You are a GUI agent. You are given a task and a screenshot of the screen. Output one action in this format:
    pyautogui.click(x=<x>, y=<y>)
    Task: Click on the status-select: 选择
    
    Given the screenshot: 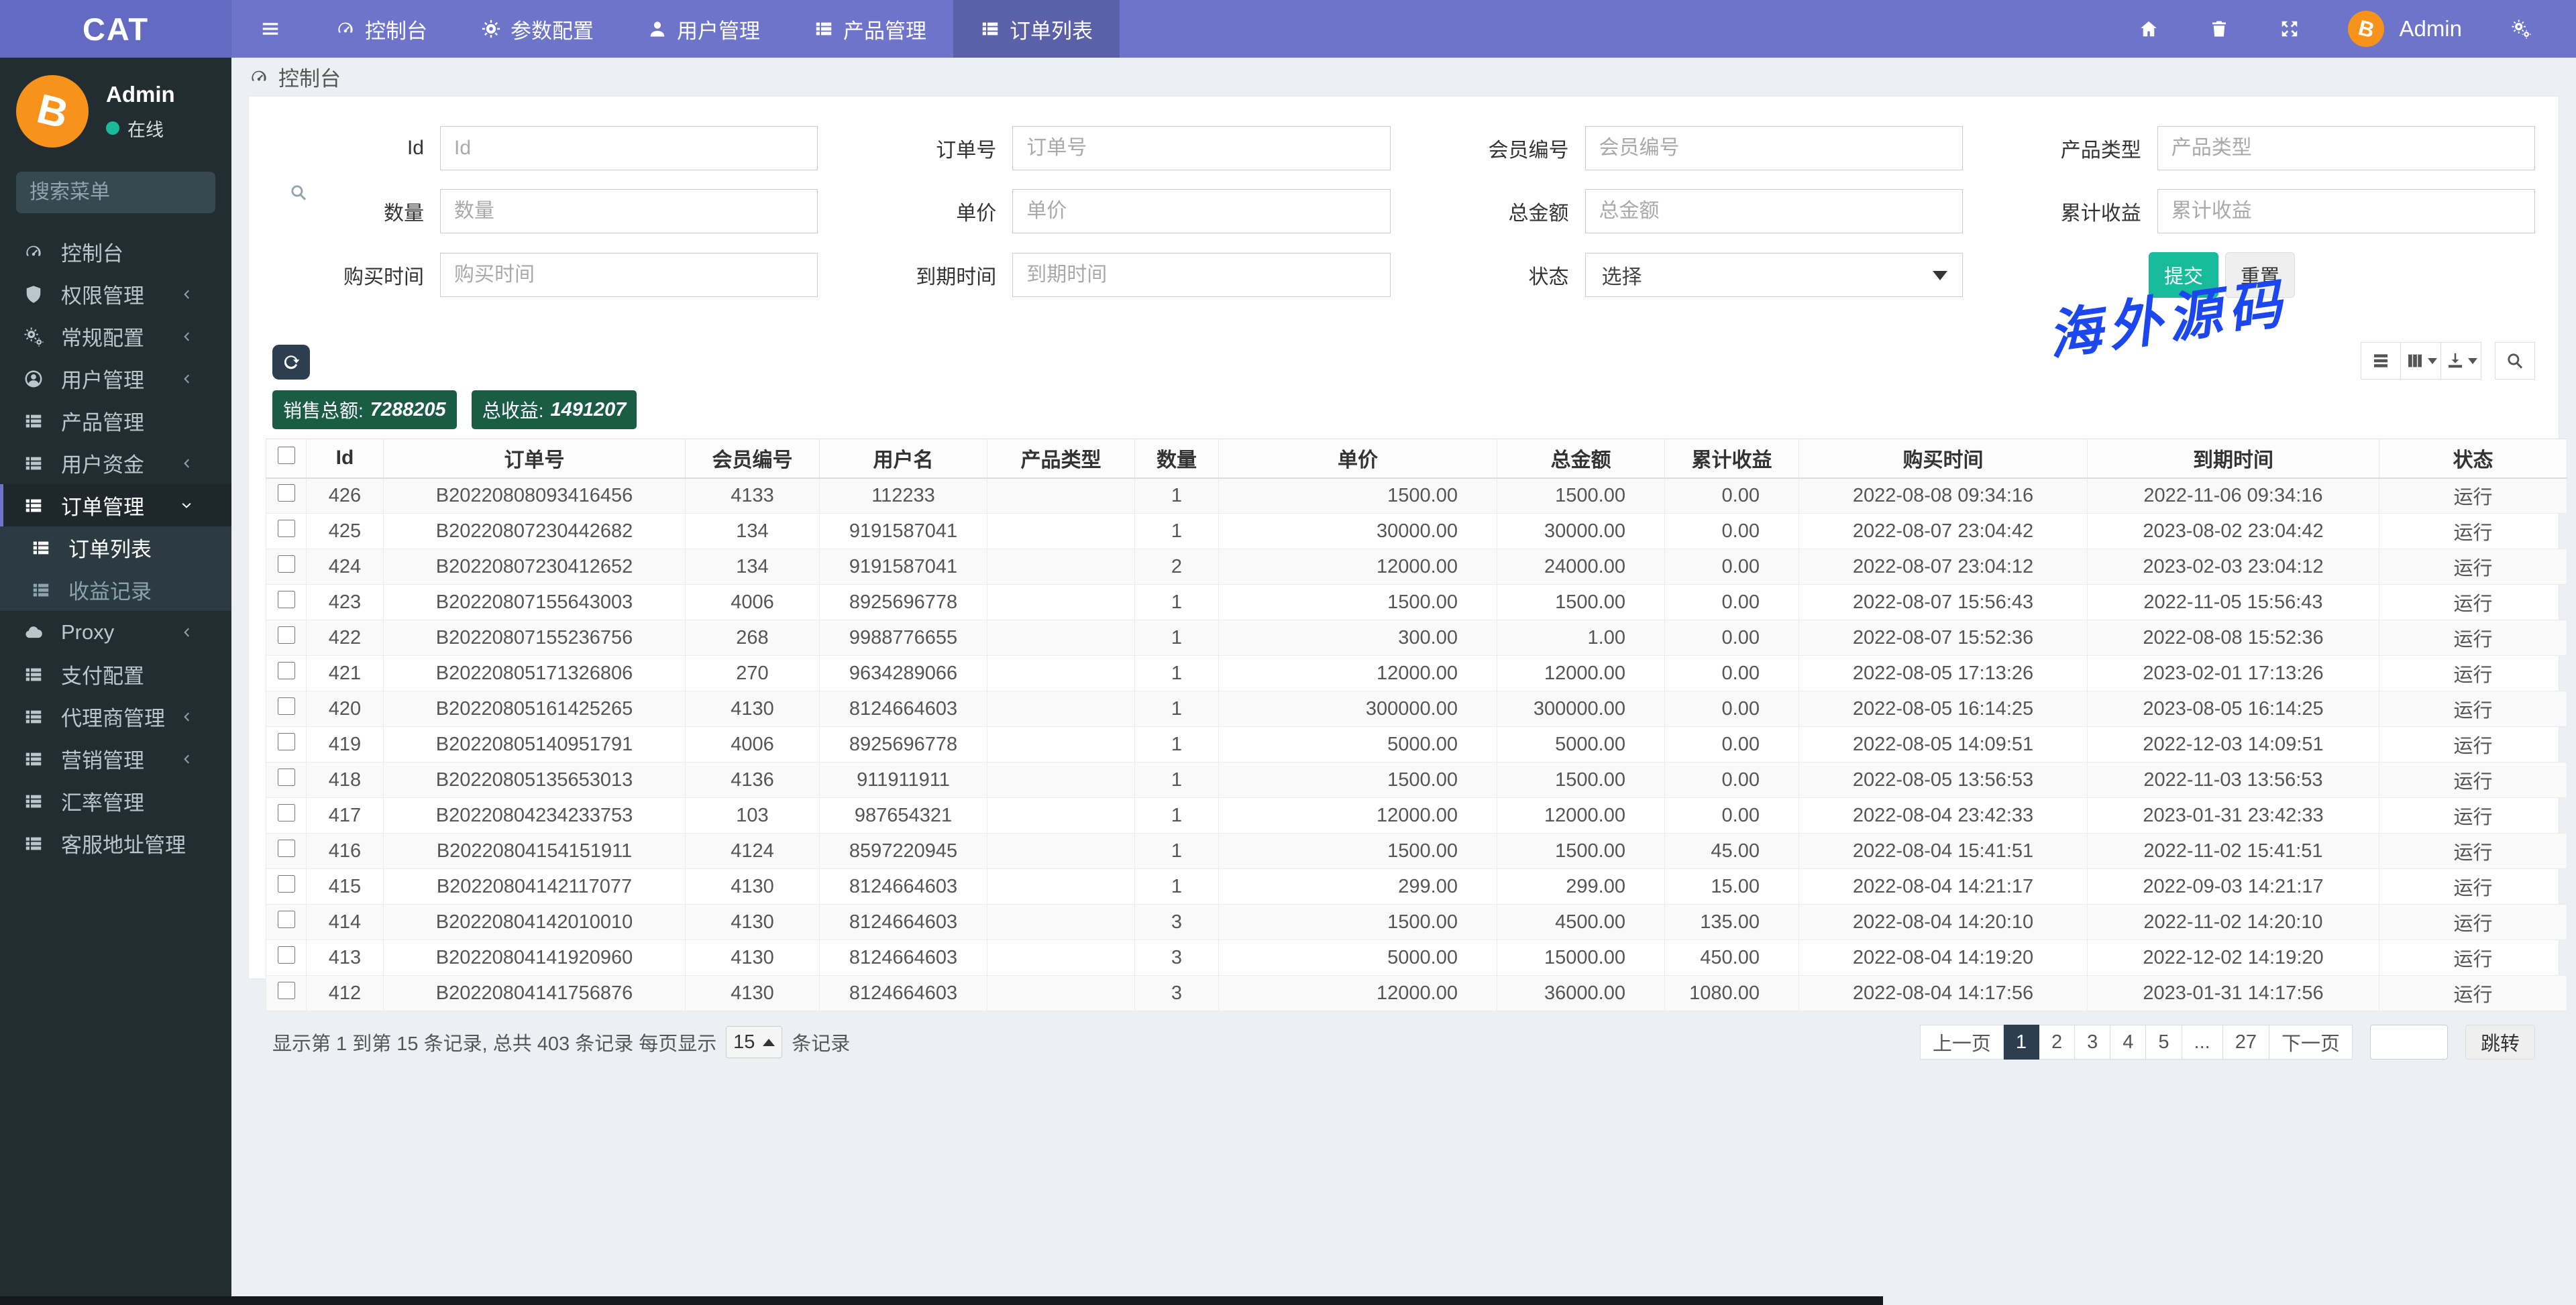 What is the action you would take?
    pyautogui.click(x=1774, y=275)
    